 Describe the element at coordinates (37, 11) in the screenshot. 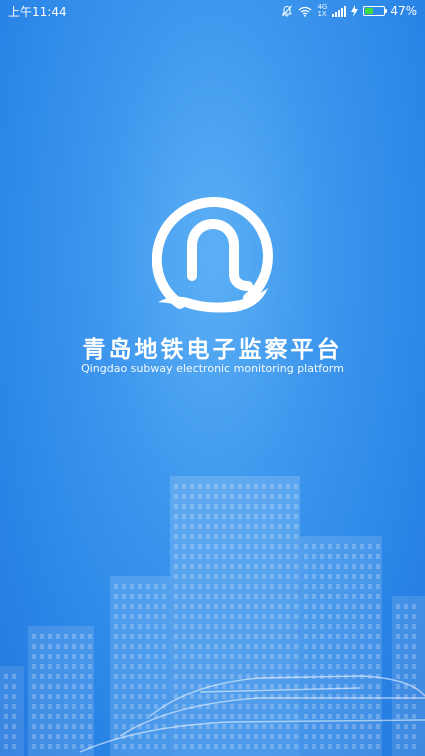

I see `status-time: 上午11:44` at that location.